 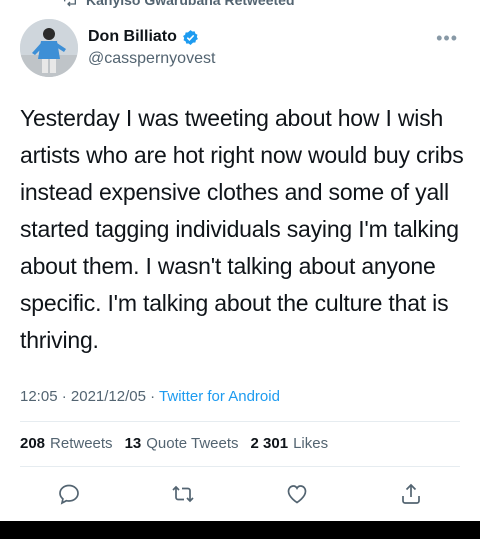 I want to click on quotes-stat: 13 Quote Tweets, so click(x=182, y=443).